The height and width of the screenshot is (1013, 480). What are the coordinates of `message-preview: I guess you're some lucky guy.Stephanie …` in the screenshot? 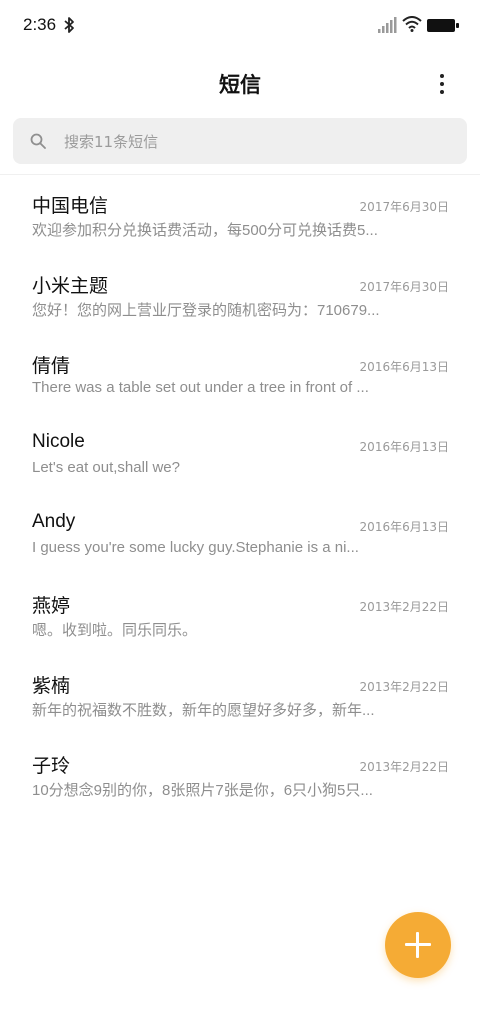 It's located at (195, 547).